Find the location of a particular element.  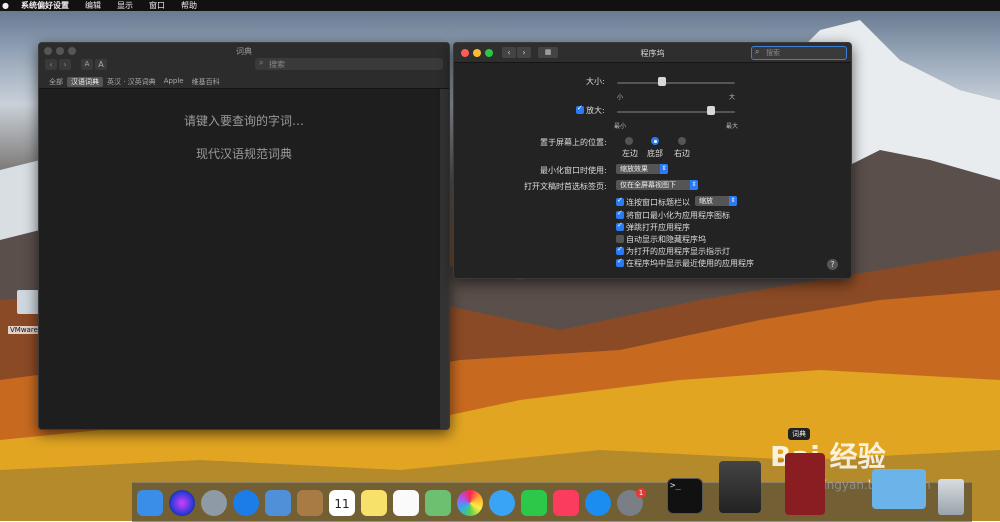

prefs-titlebar: ‹ › ▦ 程序坞 ⌕ 搜索 is located at coordinates (652, 53).